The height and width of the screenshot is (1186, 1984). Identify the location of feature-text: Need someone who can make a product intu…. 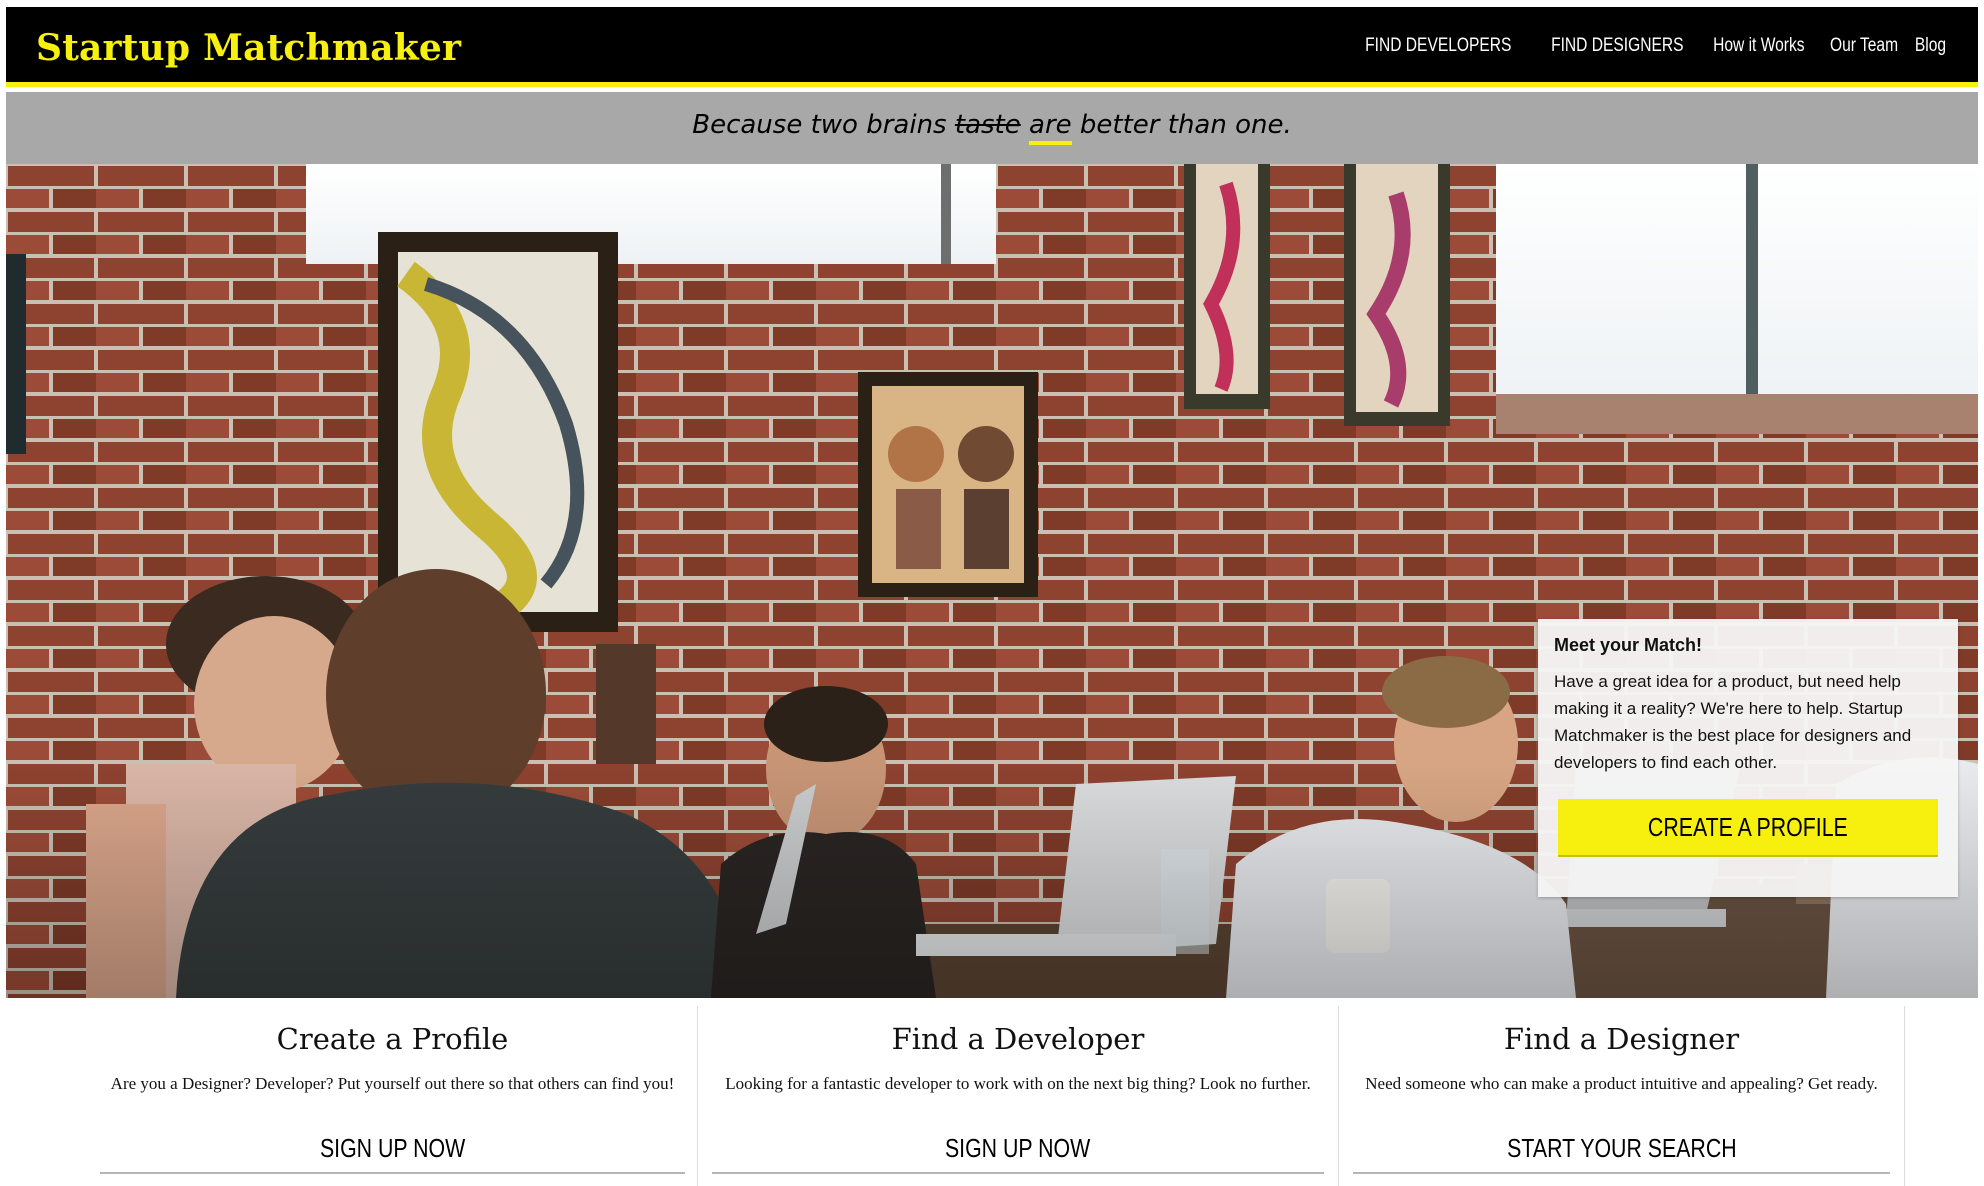
(1621, 1083).